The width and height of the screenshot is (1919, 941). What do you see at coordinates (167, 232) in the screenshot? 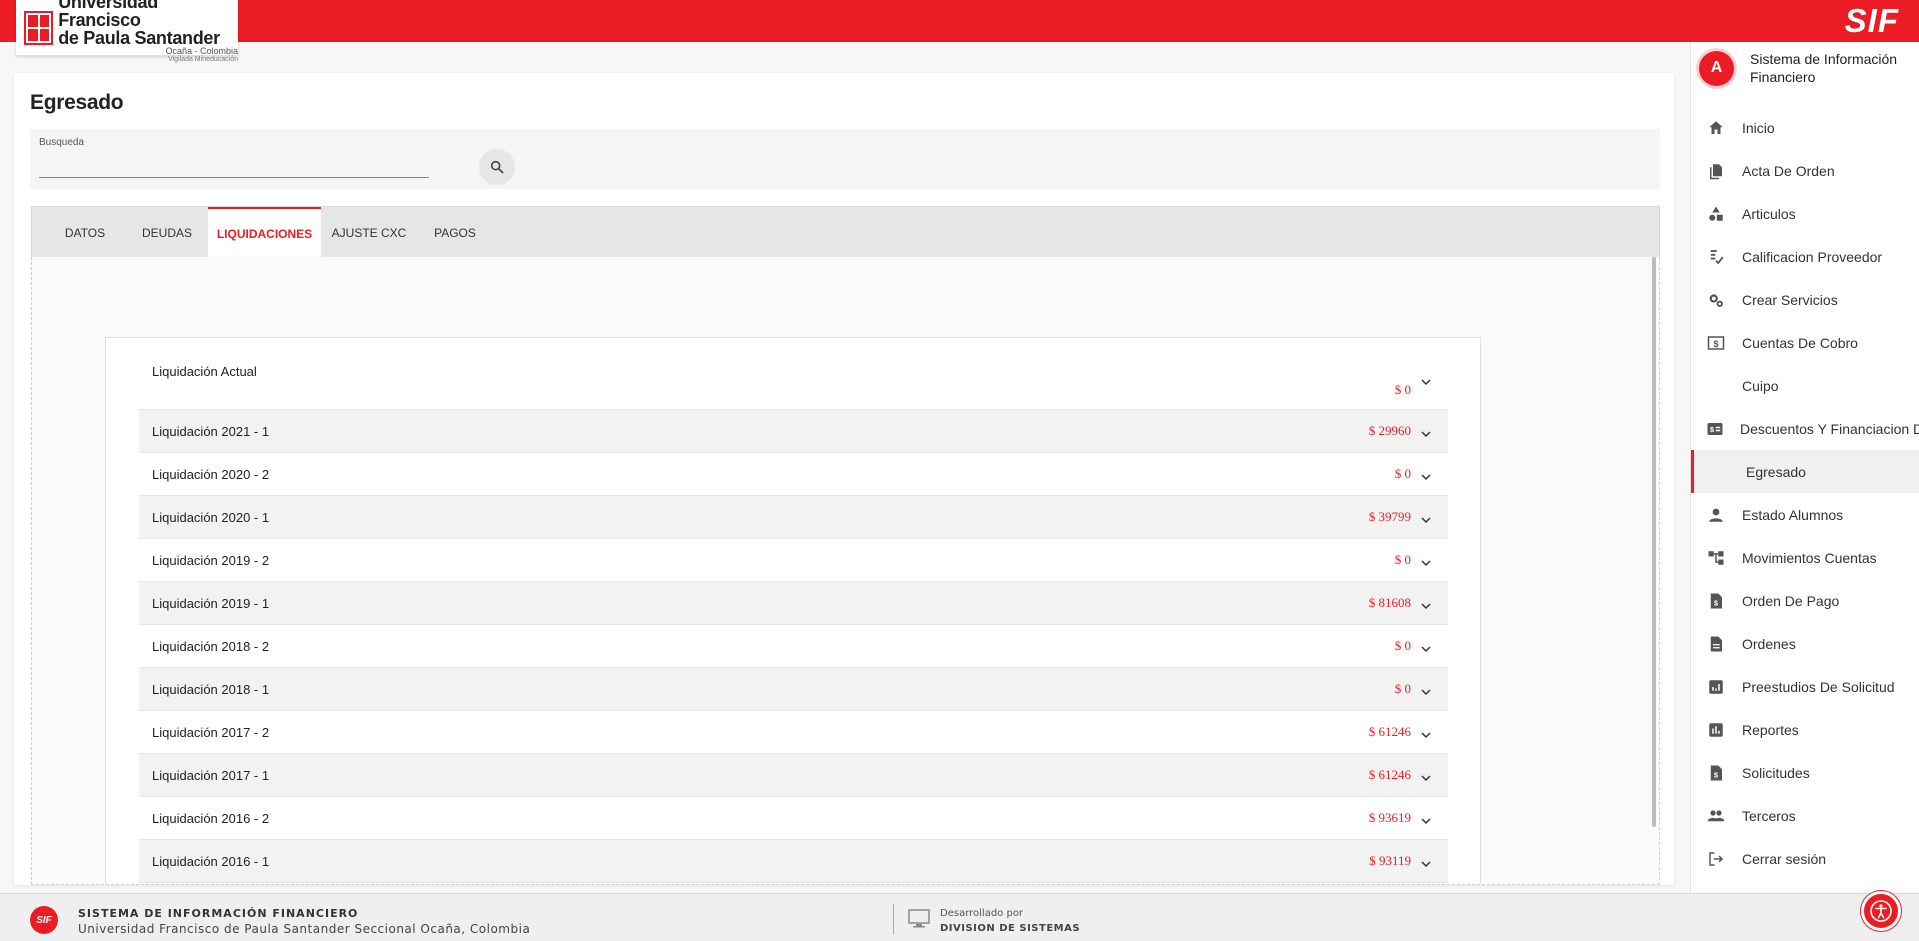
I see `tab-deudas: DEUDAS` at bounding box center [167, 232].